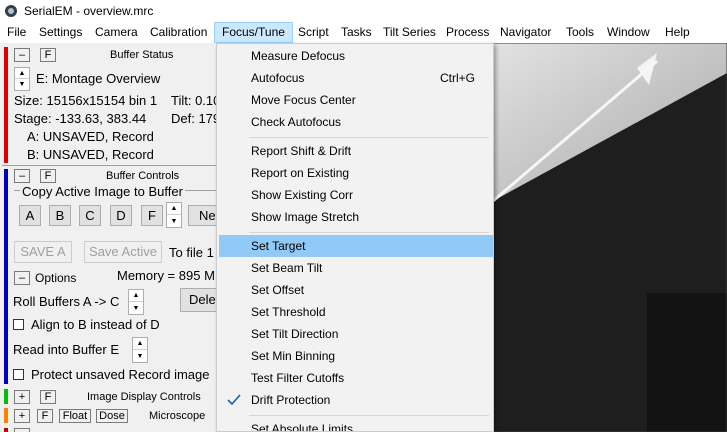  I want to click on buffer-controls-accent, so click(6, 276).